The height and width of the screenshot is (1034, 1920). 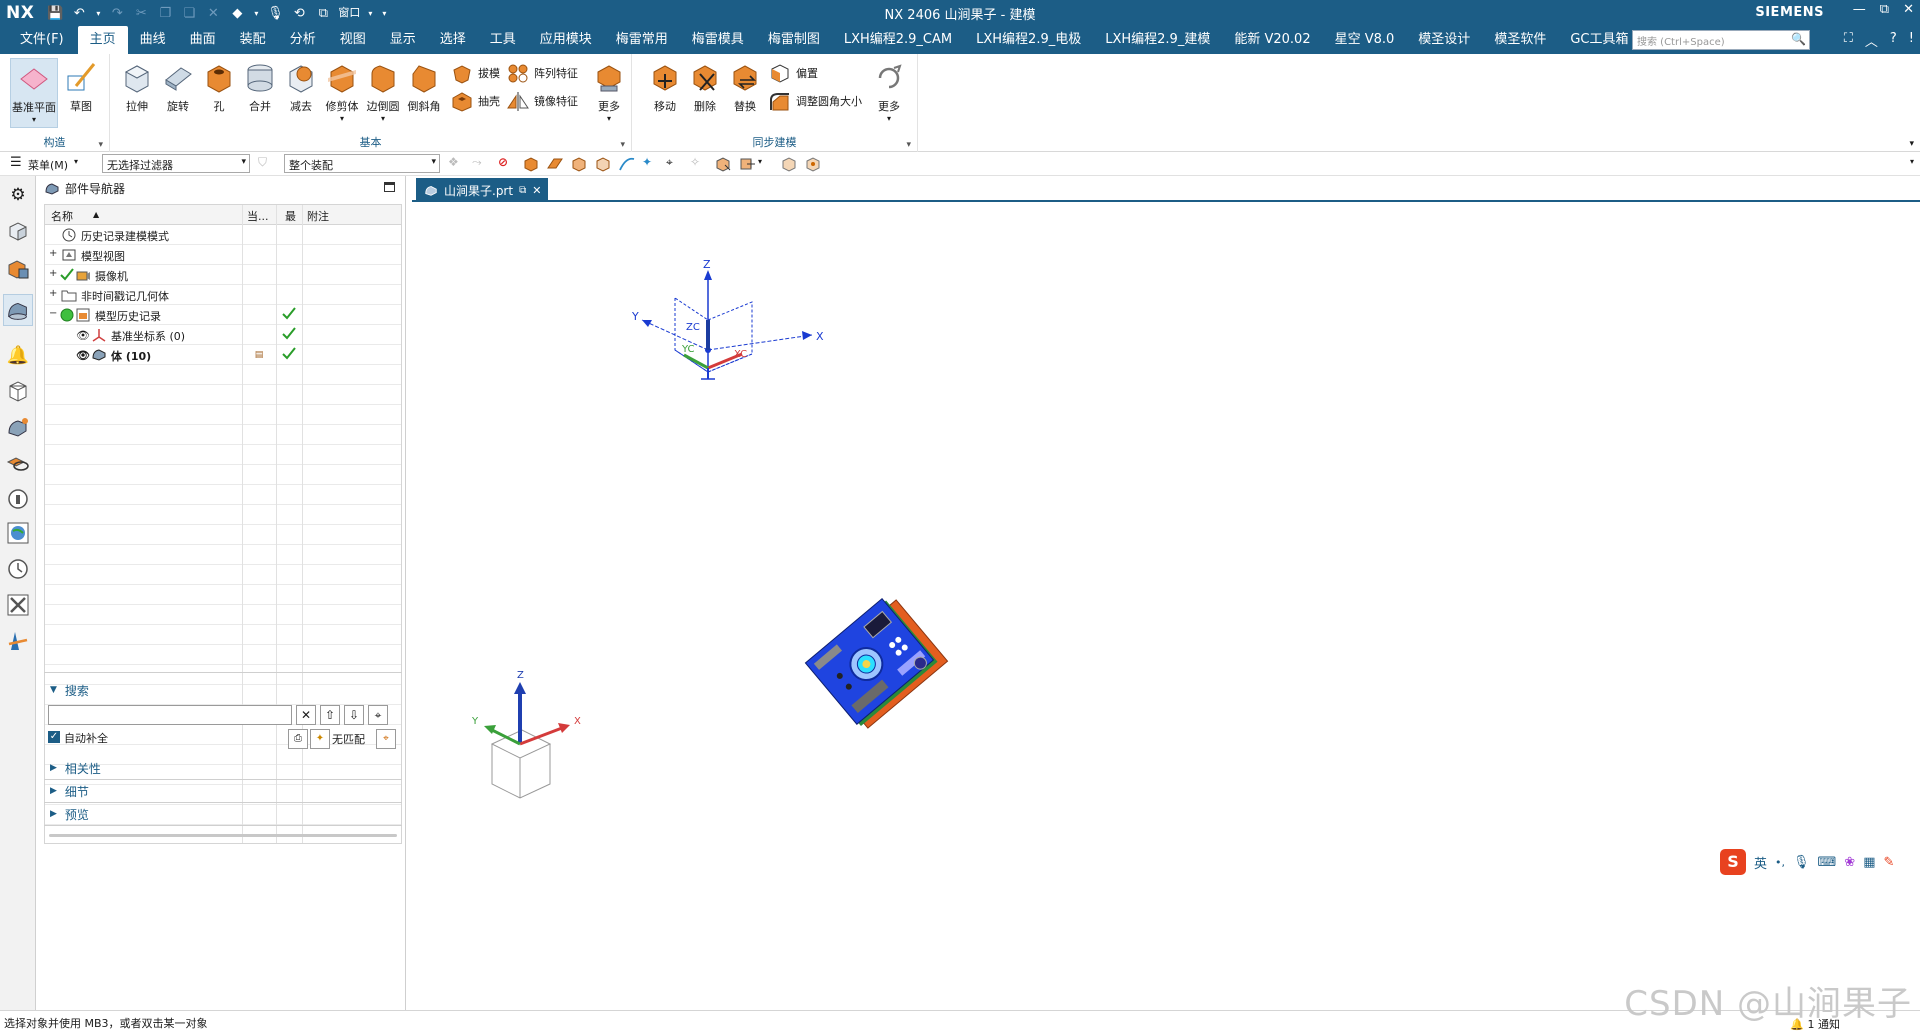 What do you see at coordinates (137, 93) in the screenshot?
I see `extrude-button: 拉伸` at bounding box center [137, 93].